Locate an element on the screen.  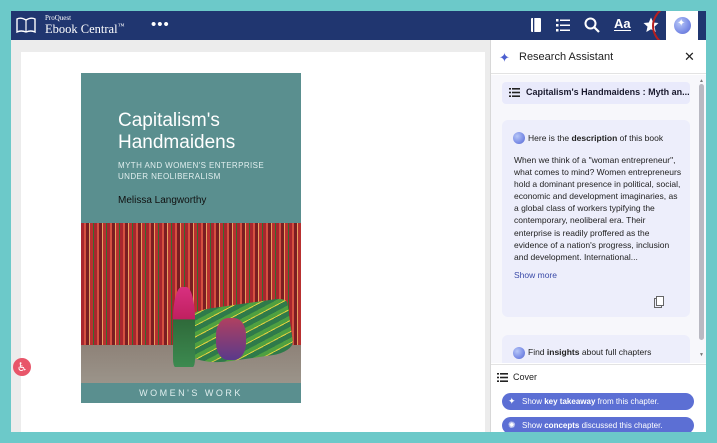
book-icon is located at coordinates (26, 25).